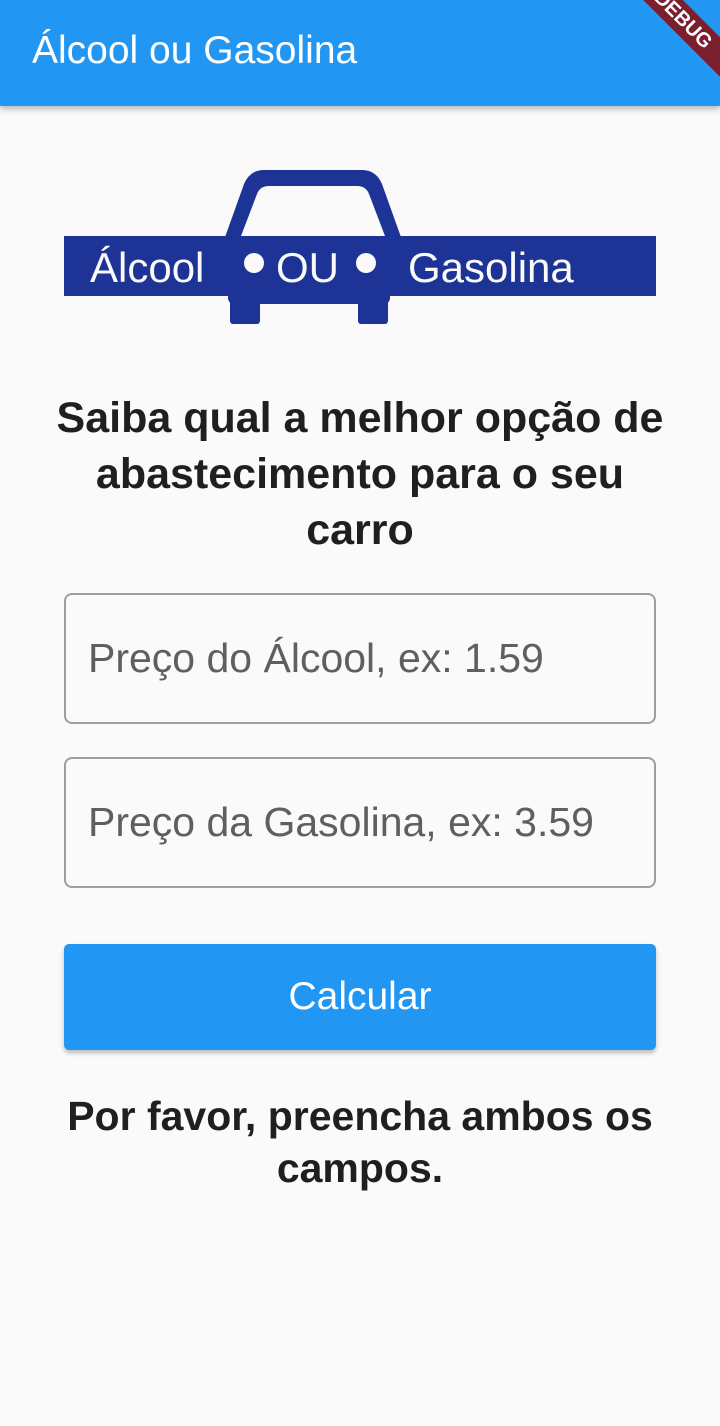  Describe the element at coordinates (195, 50) in the screenshot. I see `app-title: Álcool ou Gasolina` at that location.